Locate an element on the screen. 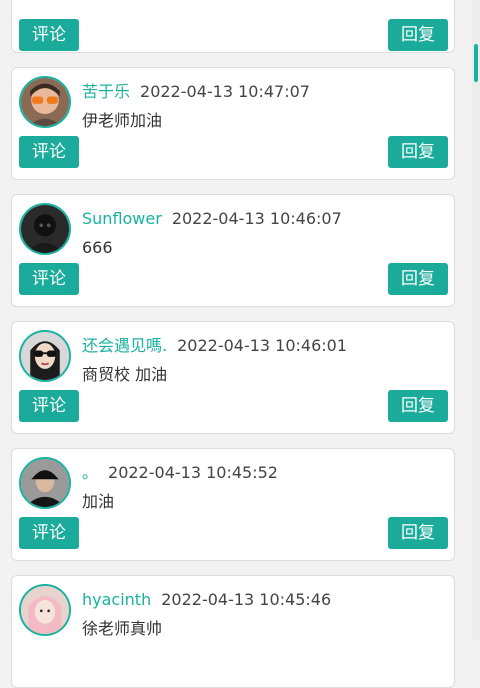 The width and height of the screenshot is (480, 688). comment-header: 苦于乐 2022-04-13 10:47:07 is located at coordinates (264, 92).